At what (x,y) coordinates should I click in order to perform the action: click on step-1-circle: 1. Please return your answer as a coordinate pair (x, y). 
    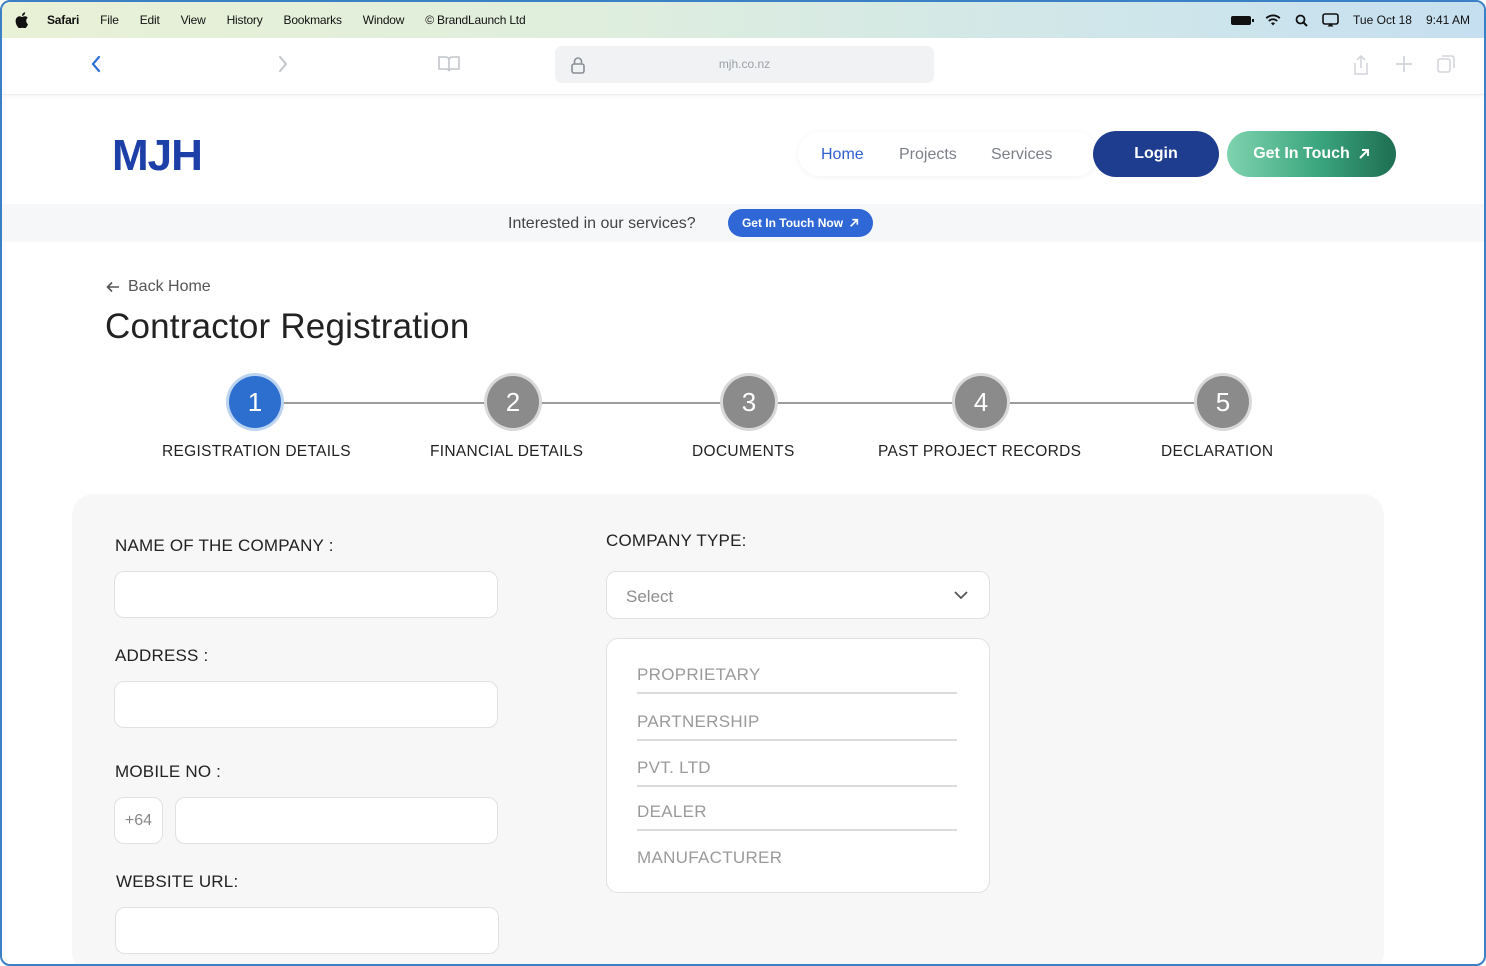
    Looking at the image, I should click on (255, 402).